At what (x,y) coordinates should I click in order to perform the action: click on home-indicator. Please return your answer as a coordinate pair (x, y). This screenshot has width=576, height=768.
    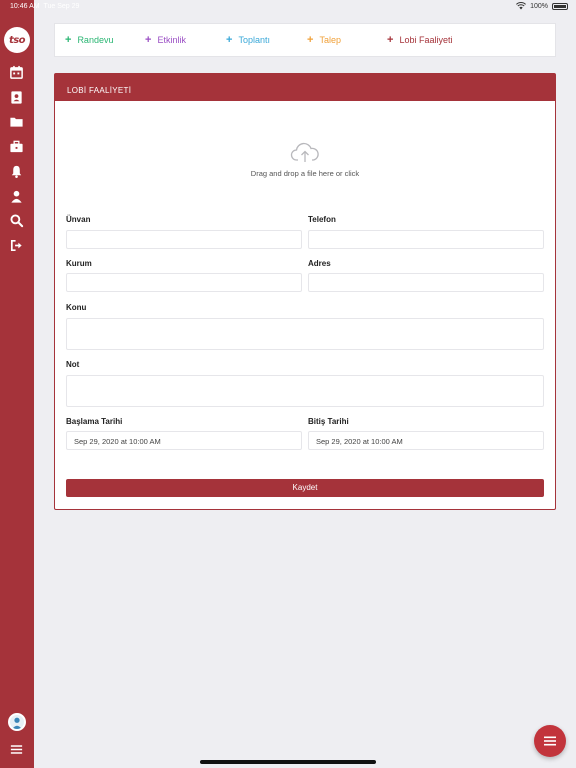
    Looking at the image, I should click on (288, 762).